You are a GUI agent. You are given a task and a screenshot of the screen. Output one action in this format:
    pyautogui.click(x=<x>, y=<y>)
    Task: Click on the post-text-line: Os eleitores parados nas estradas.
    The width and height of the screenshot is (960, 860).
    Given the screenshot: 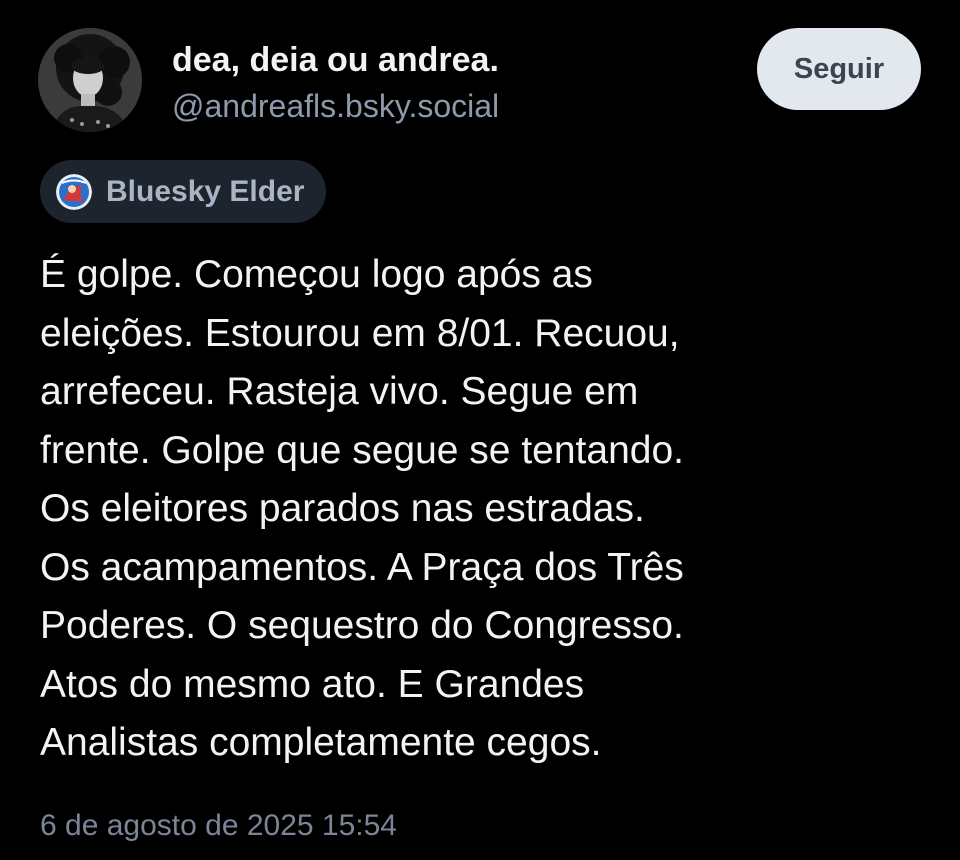 What is the action you would take?
    pyautogui.click(x=342, y=508)
    